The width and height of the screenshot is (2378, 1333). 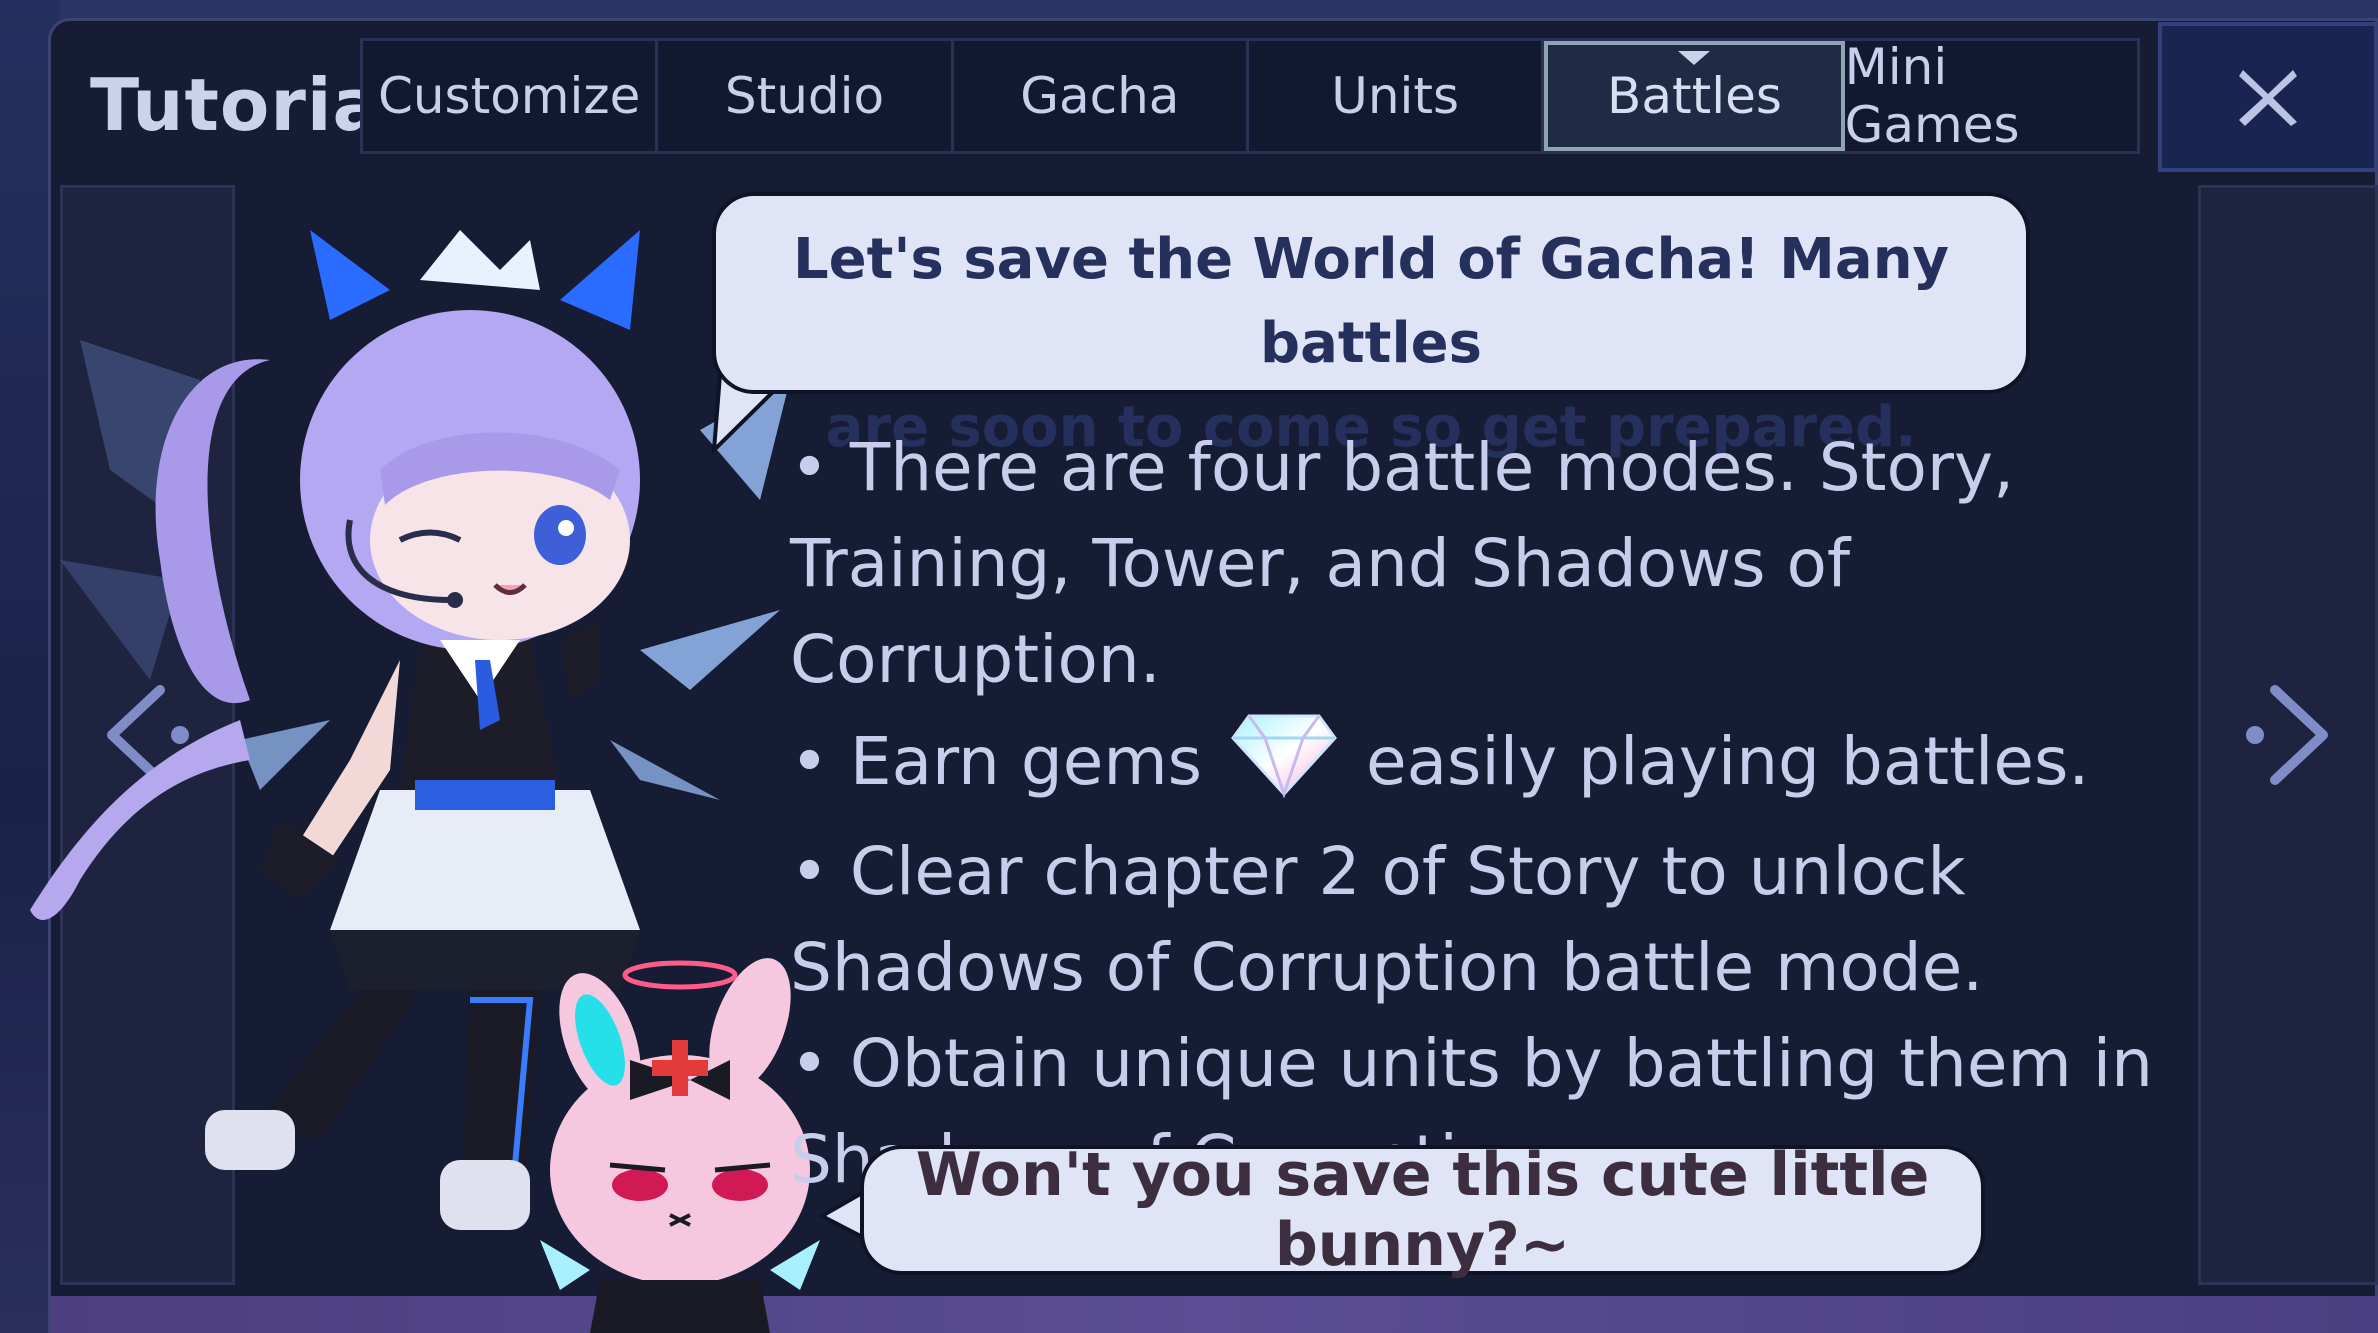 I want to click on tab-battles-label: Battles, so click(x=1694, y=96).